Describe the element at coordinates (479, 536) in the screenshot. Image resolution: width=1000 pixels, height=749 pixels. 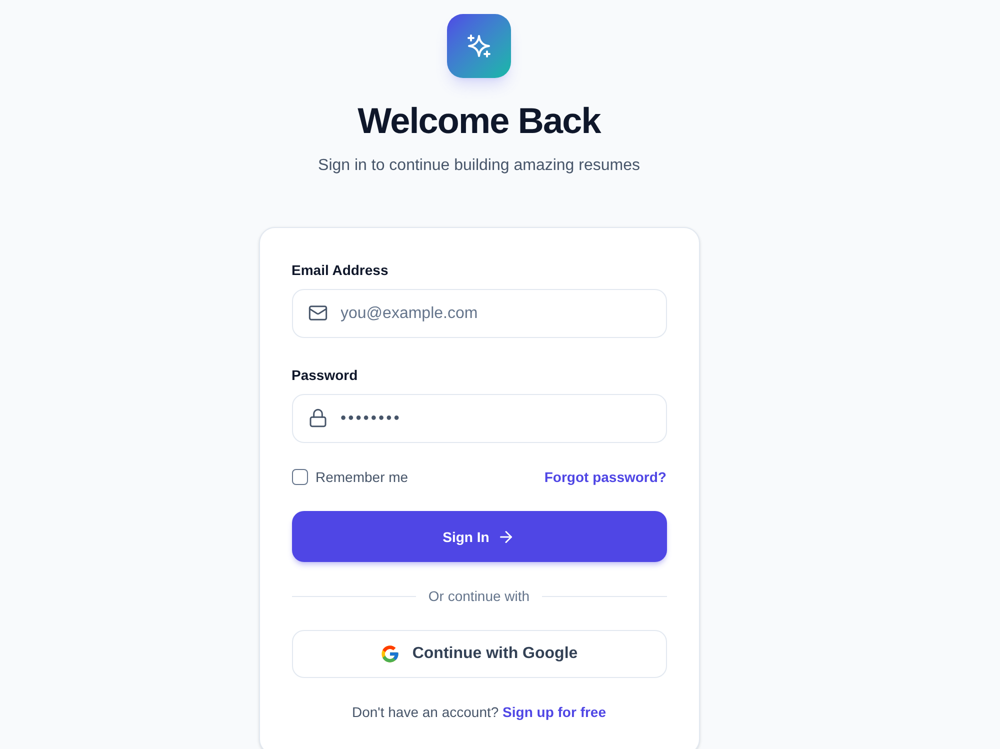
I see `sign-in-button: Sign In` at that location.